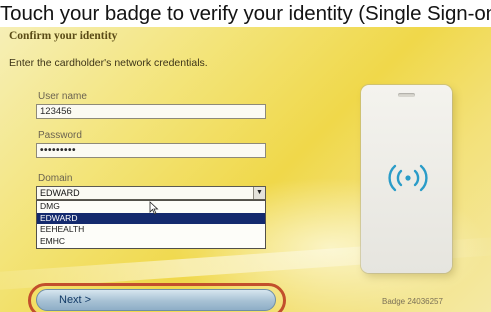 The image size is (491, 312). Describe the element at coordinates (60, 193) in the screenshot. I see `domain-select-value: EDWARD` at that location.